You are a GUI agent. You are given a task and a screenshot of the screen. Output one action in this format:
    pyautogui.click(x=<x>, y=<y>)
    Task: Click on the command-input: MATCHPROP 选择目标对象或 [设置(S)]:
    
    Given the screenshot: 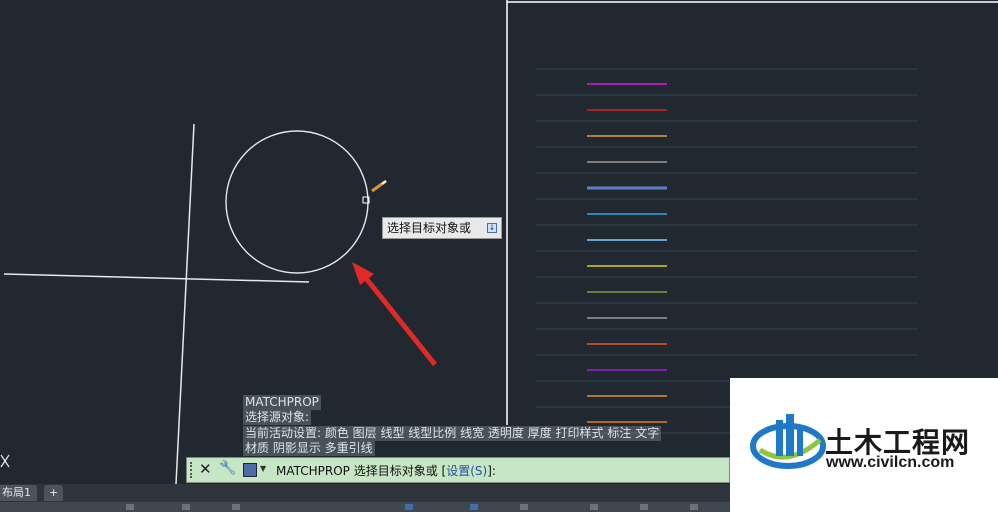 What is the action you would take?
    pyautogui.click(x=386, y=470)
    